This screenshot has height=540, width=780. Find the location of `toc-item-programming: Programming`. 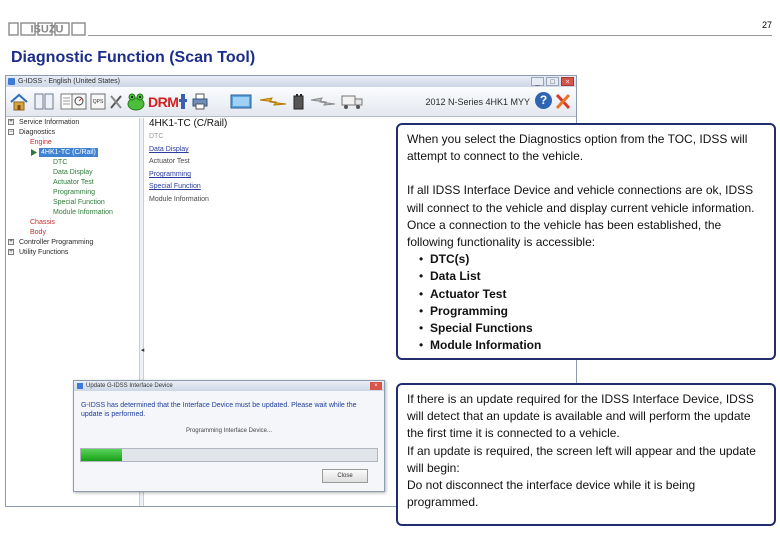

toc-item-programming: Programming is located at coordinates (74, 192).